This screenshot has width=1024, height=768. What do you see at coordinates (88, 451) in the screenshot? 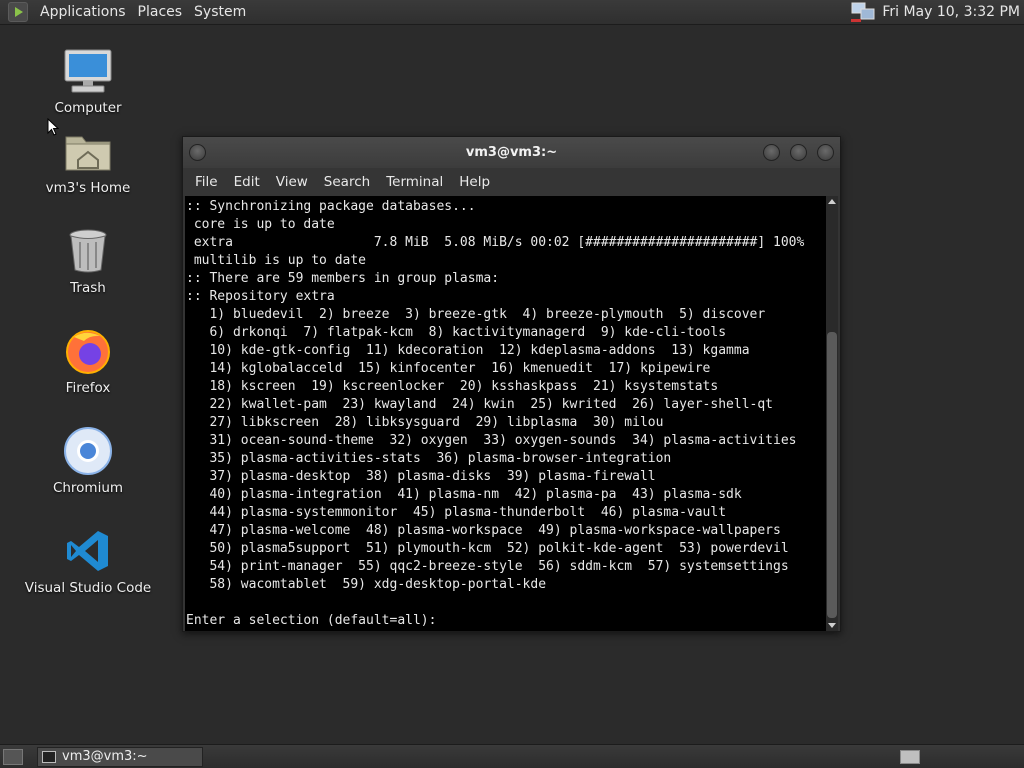
I see `chromium-icon` at bounding box center [88, 451].